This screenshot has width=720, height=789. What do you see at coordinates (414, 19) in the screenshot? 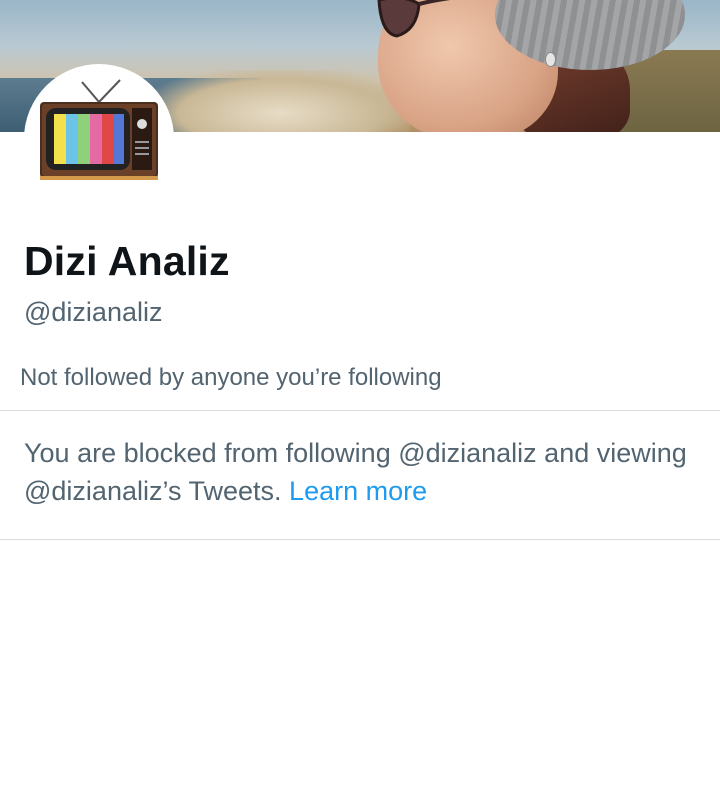
I see `sunglasses-icon` at bounding box center [414, 19].